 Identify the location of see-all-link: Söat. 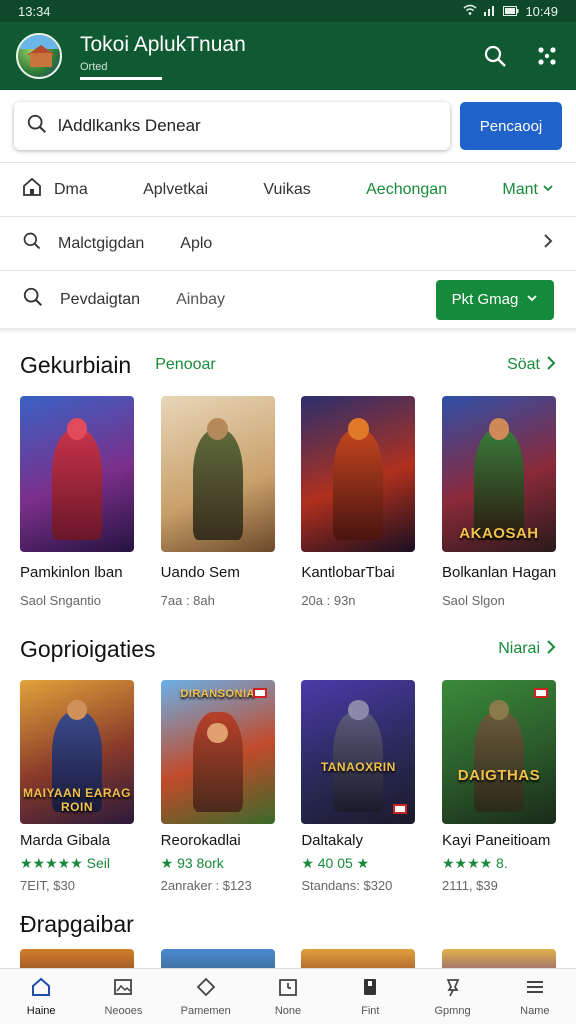
(531, 365).